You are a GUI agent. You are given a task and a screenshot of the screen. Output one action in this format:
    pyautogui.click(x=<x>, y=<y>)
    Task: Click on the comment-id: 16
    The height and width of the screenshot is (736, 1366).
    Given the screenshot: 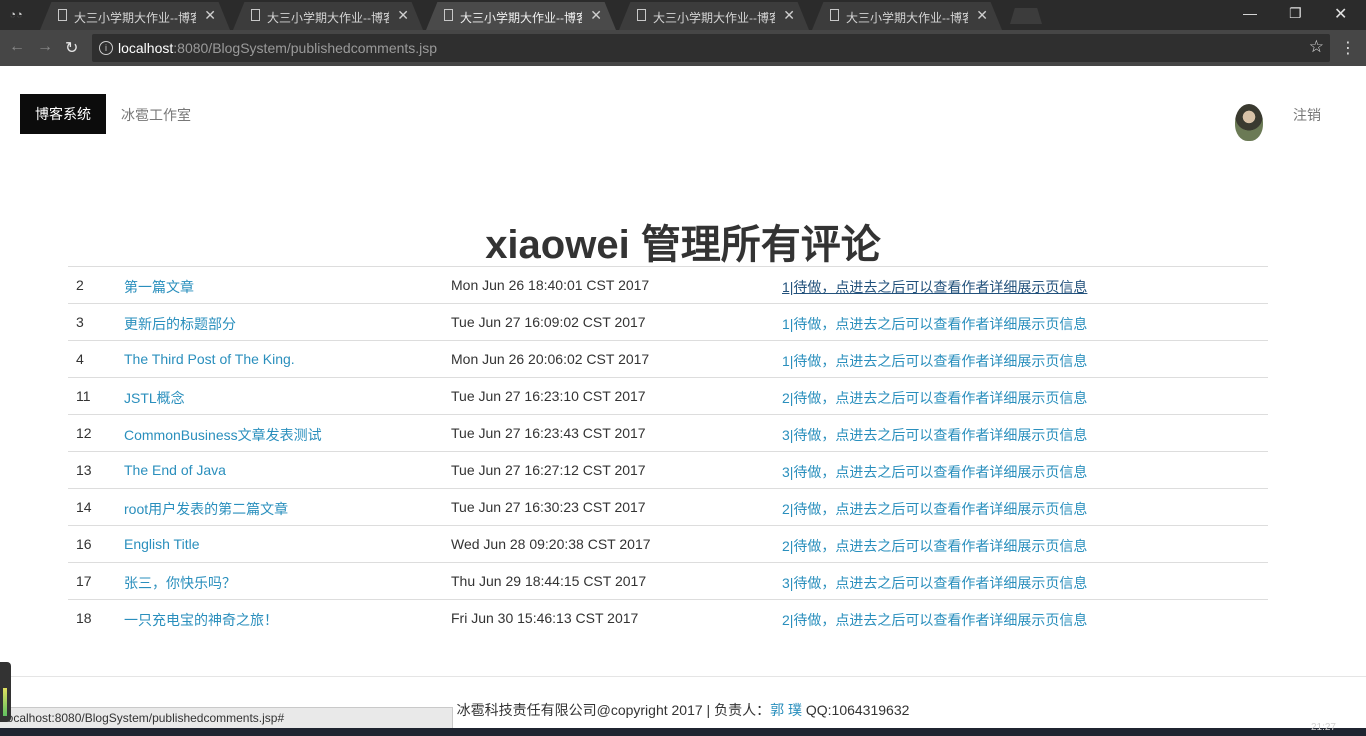 What is the action you would take?
    pyautogui.click(x=84, y=544)
    